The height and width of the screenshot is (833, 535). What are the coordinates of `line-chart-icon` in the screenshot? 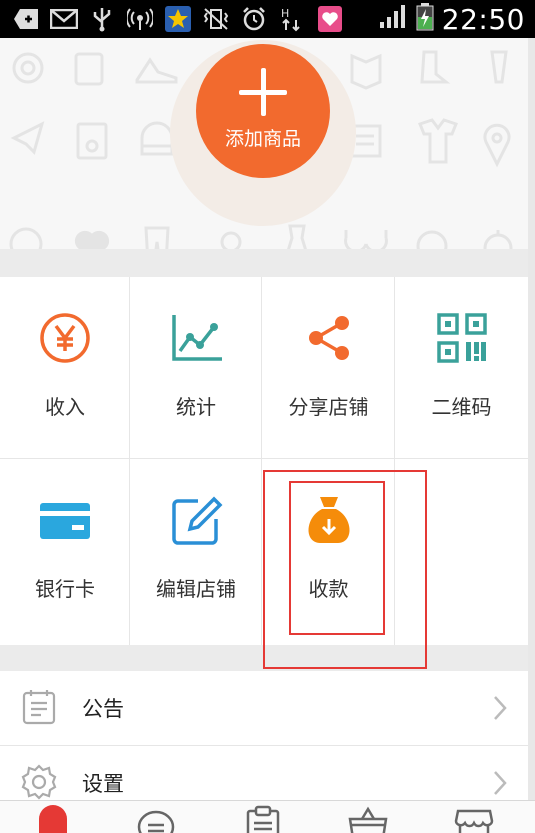 It's located at (197, 338).